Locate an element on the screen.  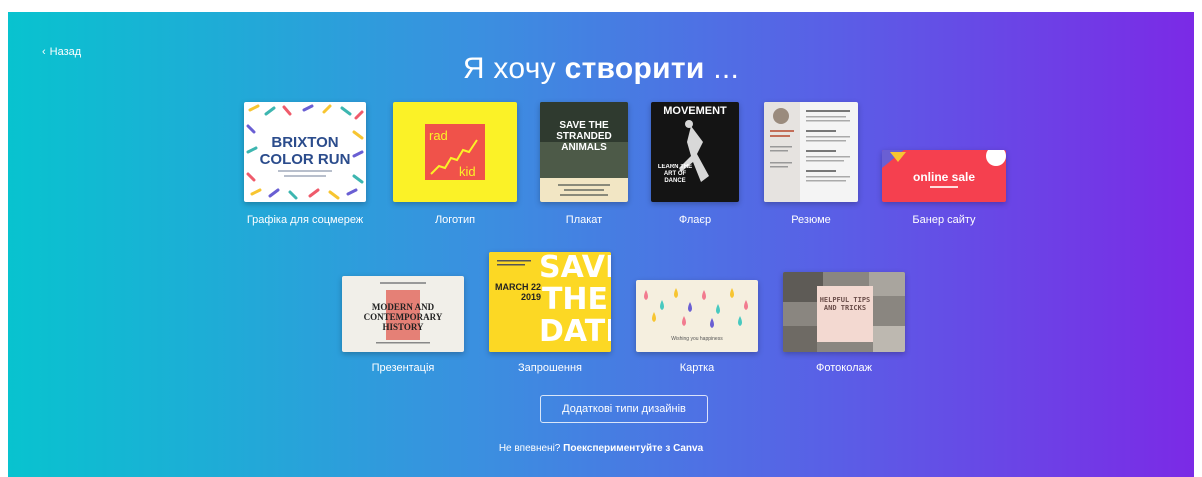
poster-thumb-text: SAVE THE STRANDED ANIMALS is located at coordinates (584, 136).